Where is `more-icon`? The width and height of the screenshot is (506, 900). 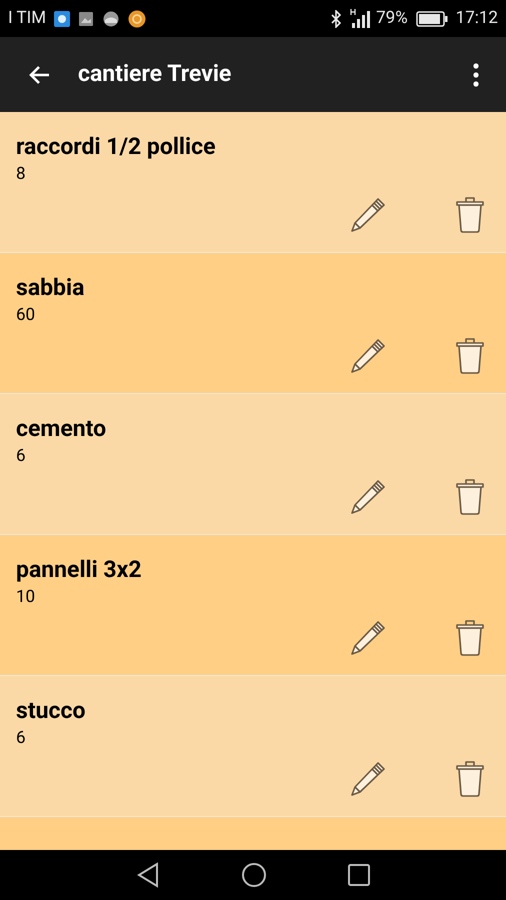 more-icon is located at coordinates (476, 74).